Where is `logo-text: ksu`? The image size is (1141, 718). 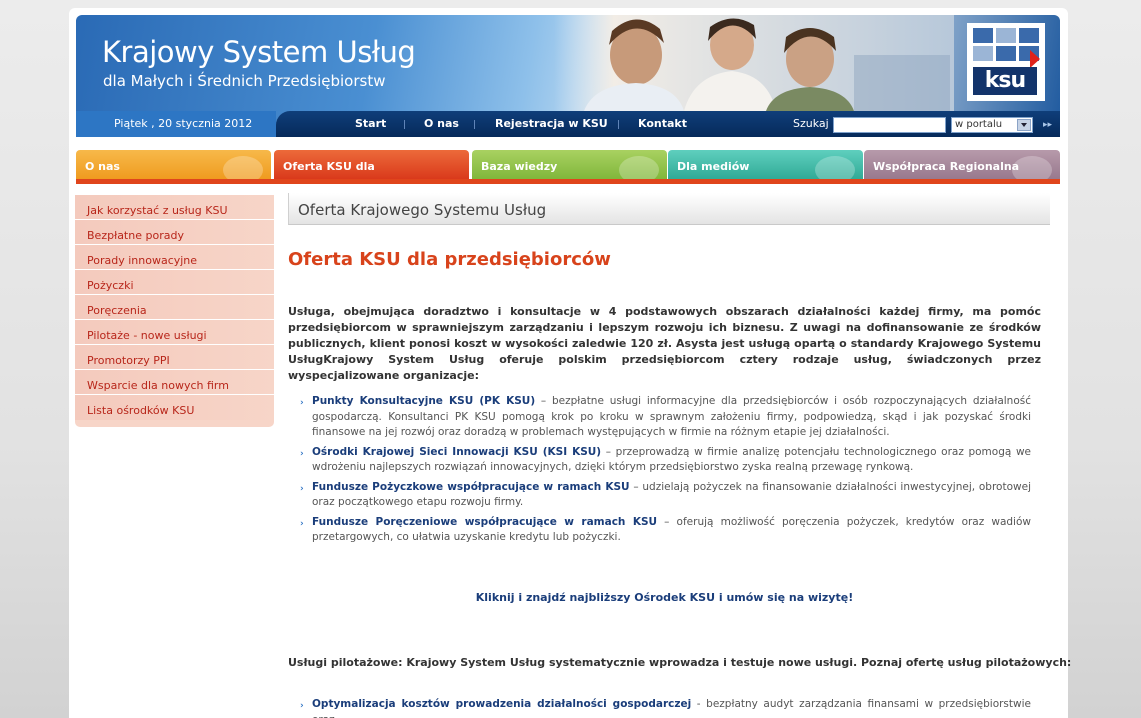
logo-text: ksu is located at coordinates (1005, 81).